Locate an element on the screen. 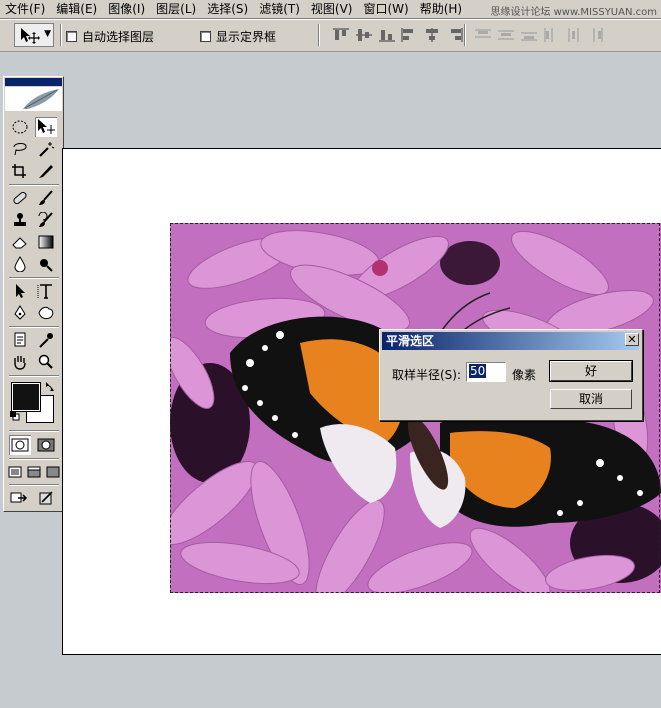  align-hcenter-icon is located at coordinates (432, 35).